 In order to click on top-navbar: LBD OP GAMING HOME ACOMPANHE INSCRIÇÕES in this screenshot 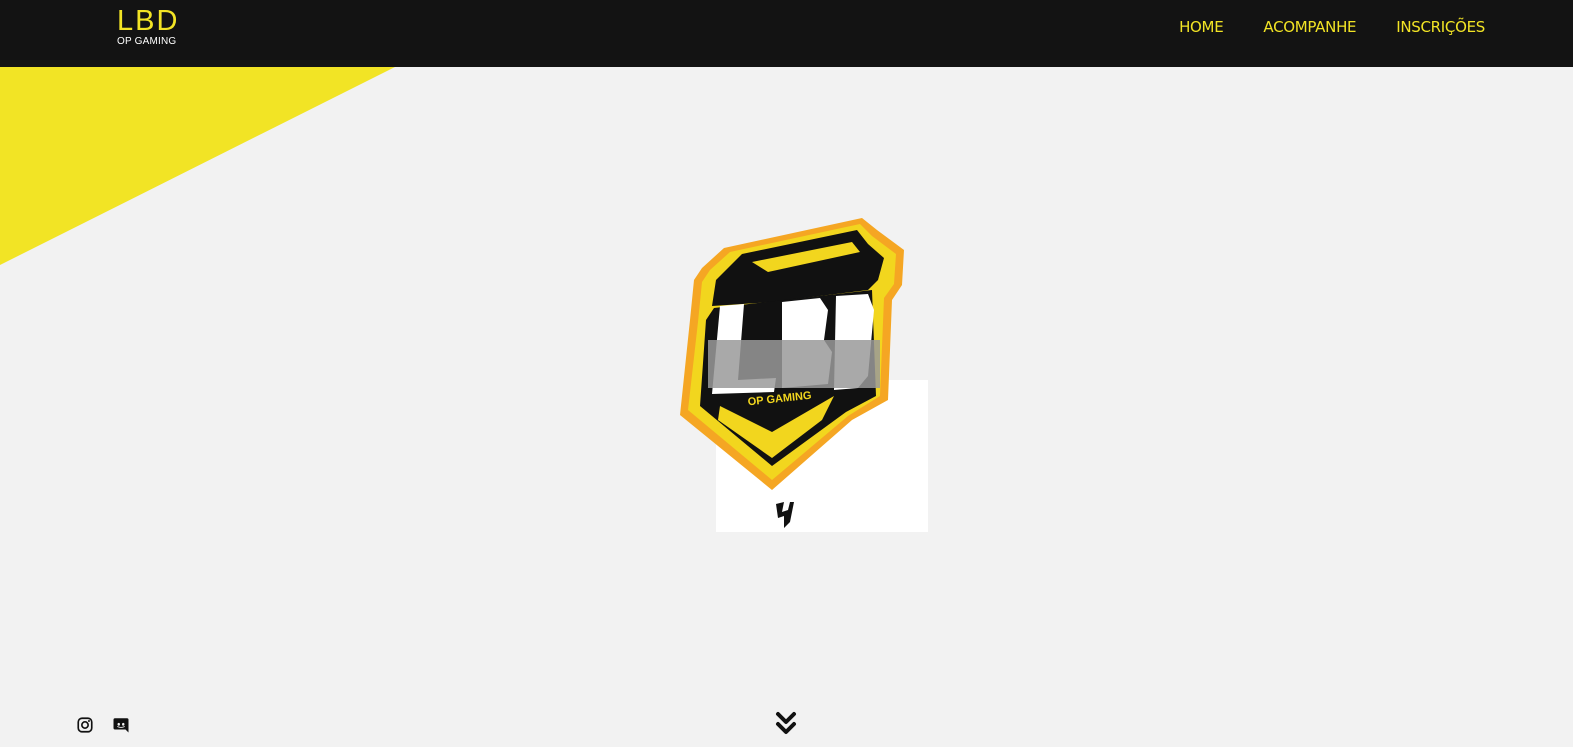, I will do `click(786, 33)`.